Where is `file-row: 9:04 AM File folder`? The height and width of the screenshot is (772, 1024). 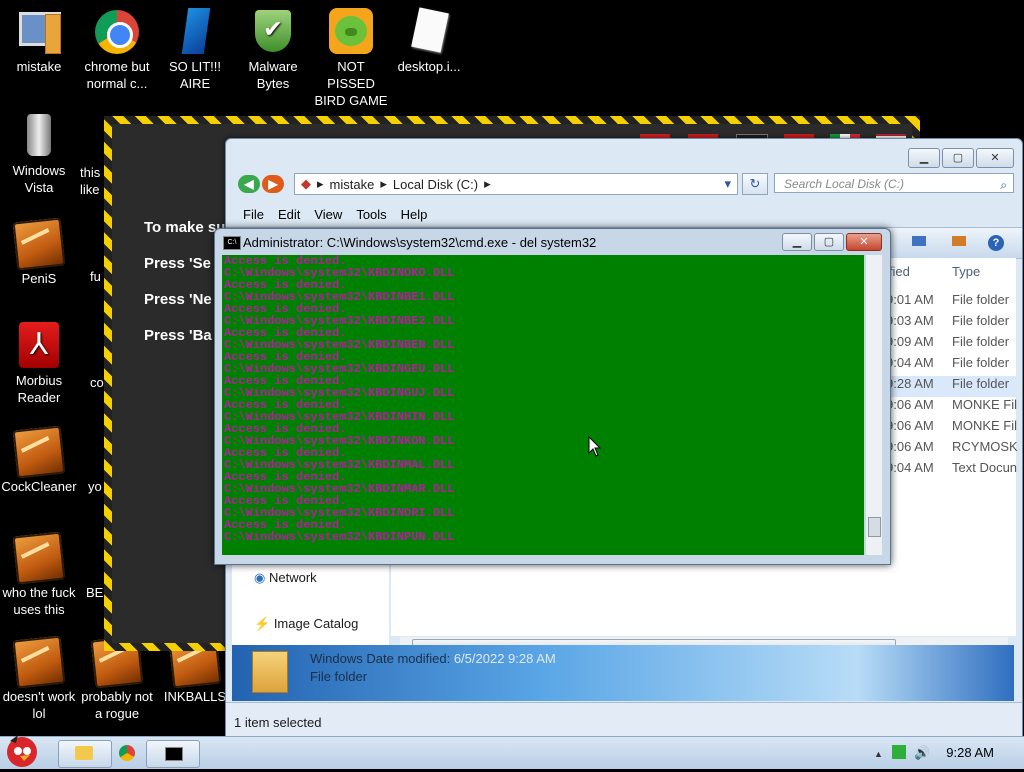 file-row: 9:04 AM File folder is located at coordinates (951, 365).